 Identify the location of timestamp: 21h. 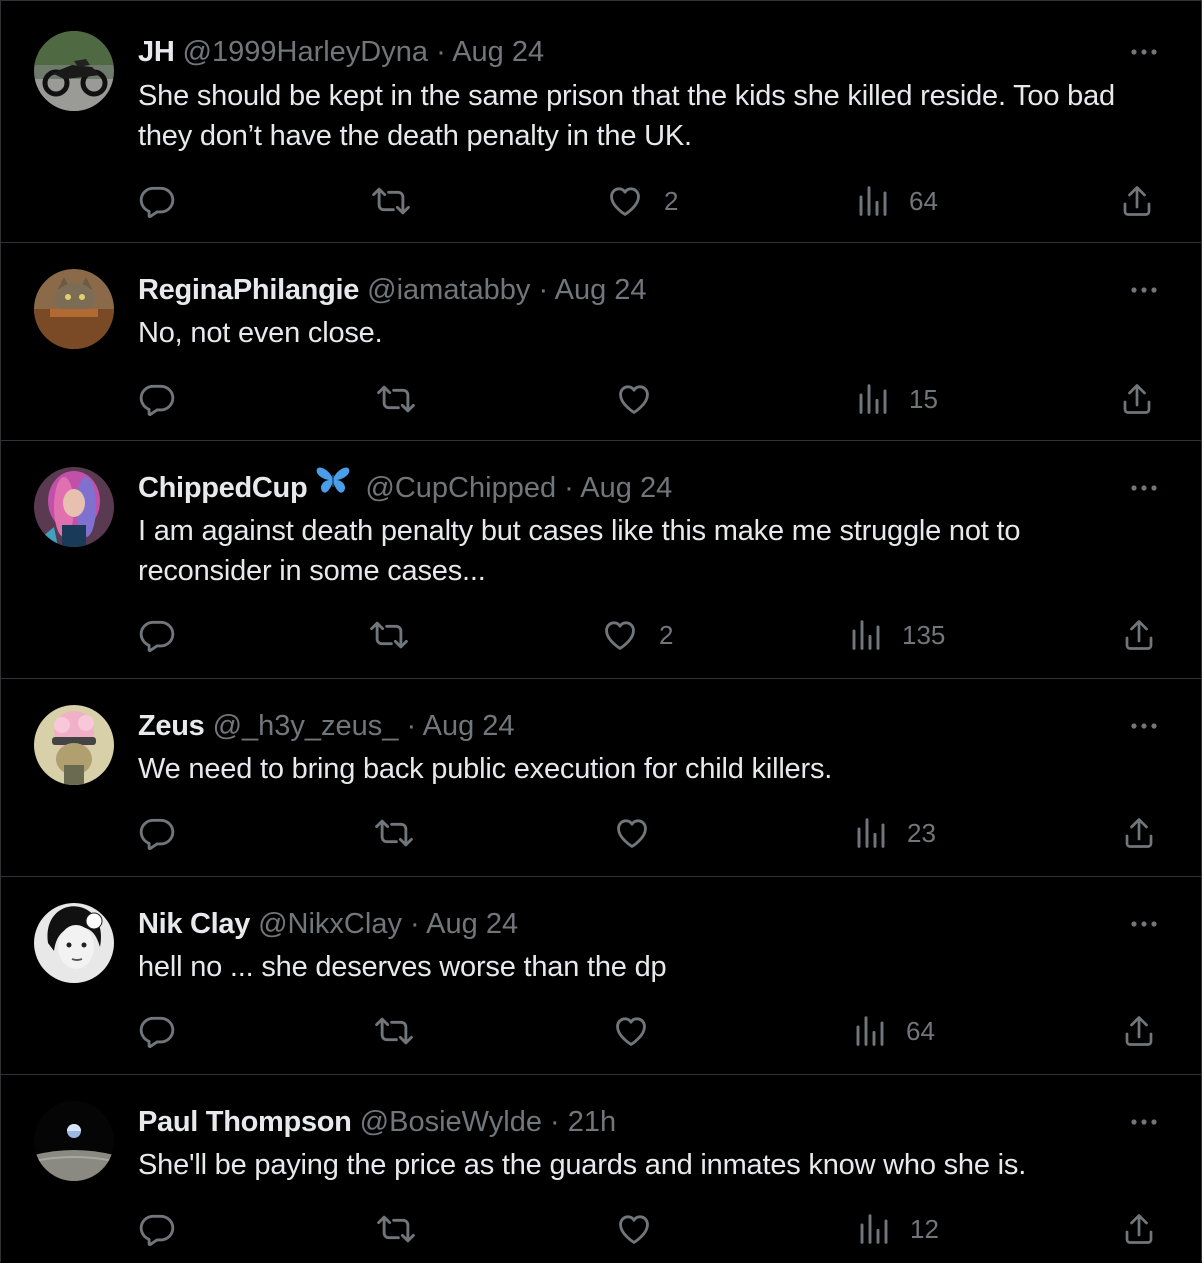
(592, 1122).